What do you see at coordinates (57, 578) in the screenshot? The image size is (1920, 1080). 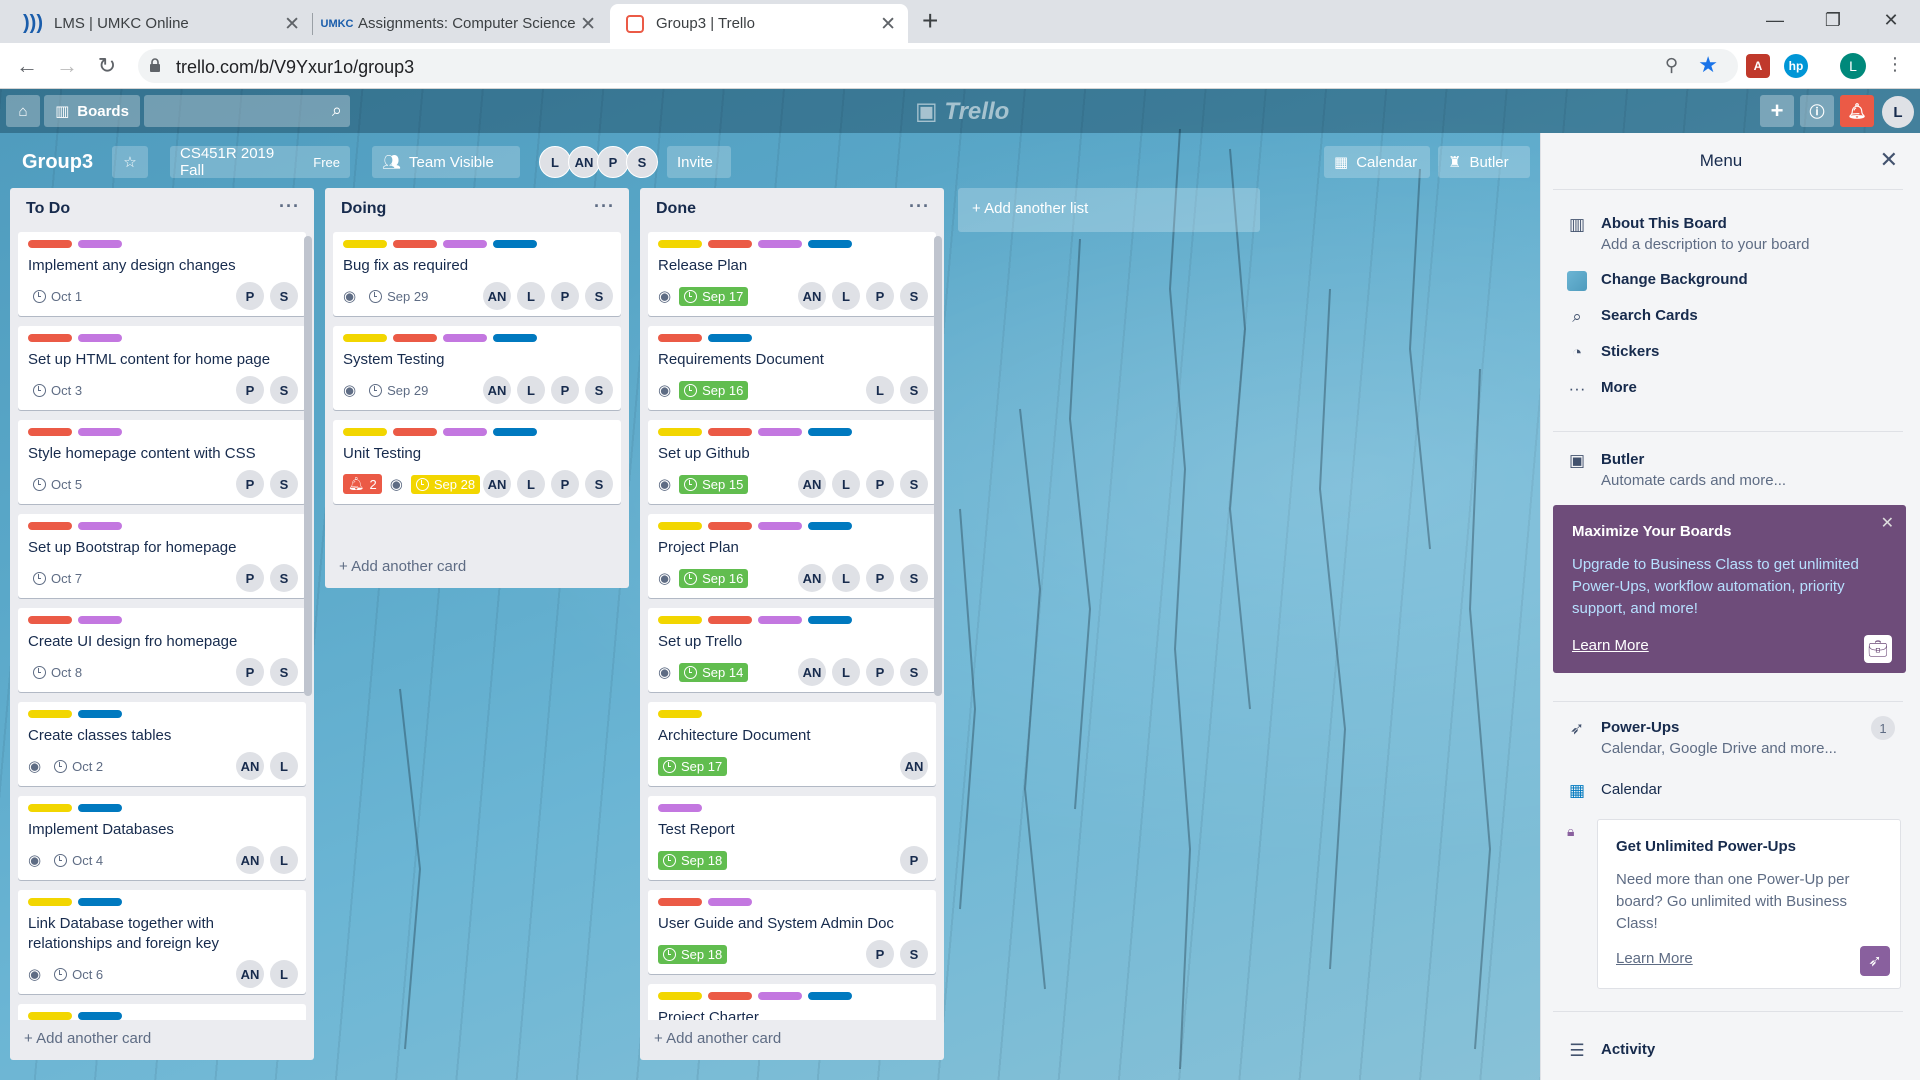 I see `due-date-badge: Oct 7` at bounding box center [57, 578].